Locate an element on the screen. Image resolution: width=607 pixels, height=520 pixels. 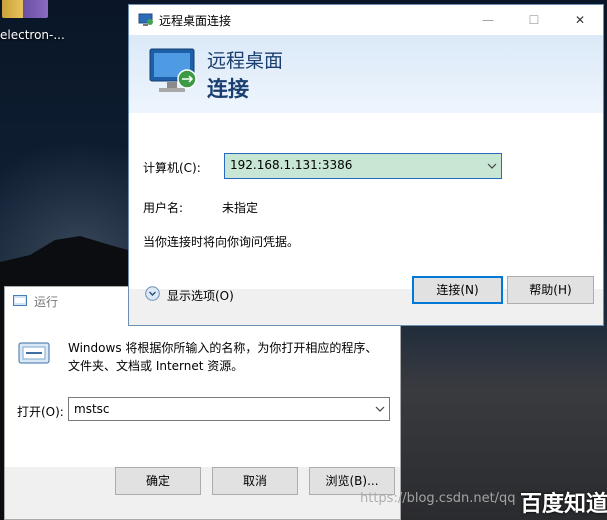
rdp-footer: 显示选项(O) 连接(N) 帮助(H) is located at coordinates (366, 300).